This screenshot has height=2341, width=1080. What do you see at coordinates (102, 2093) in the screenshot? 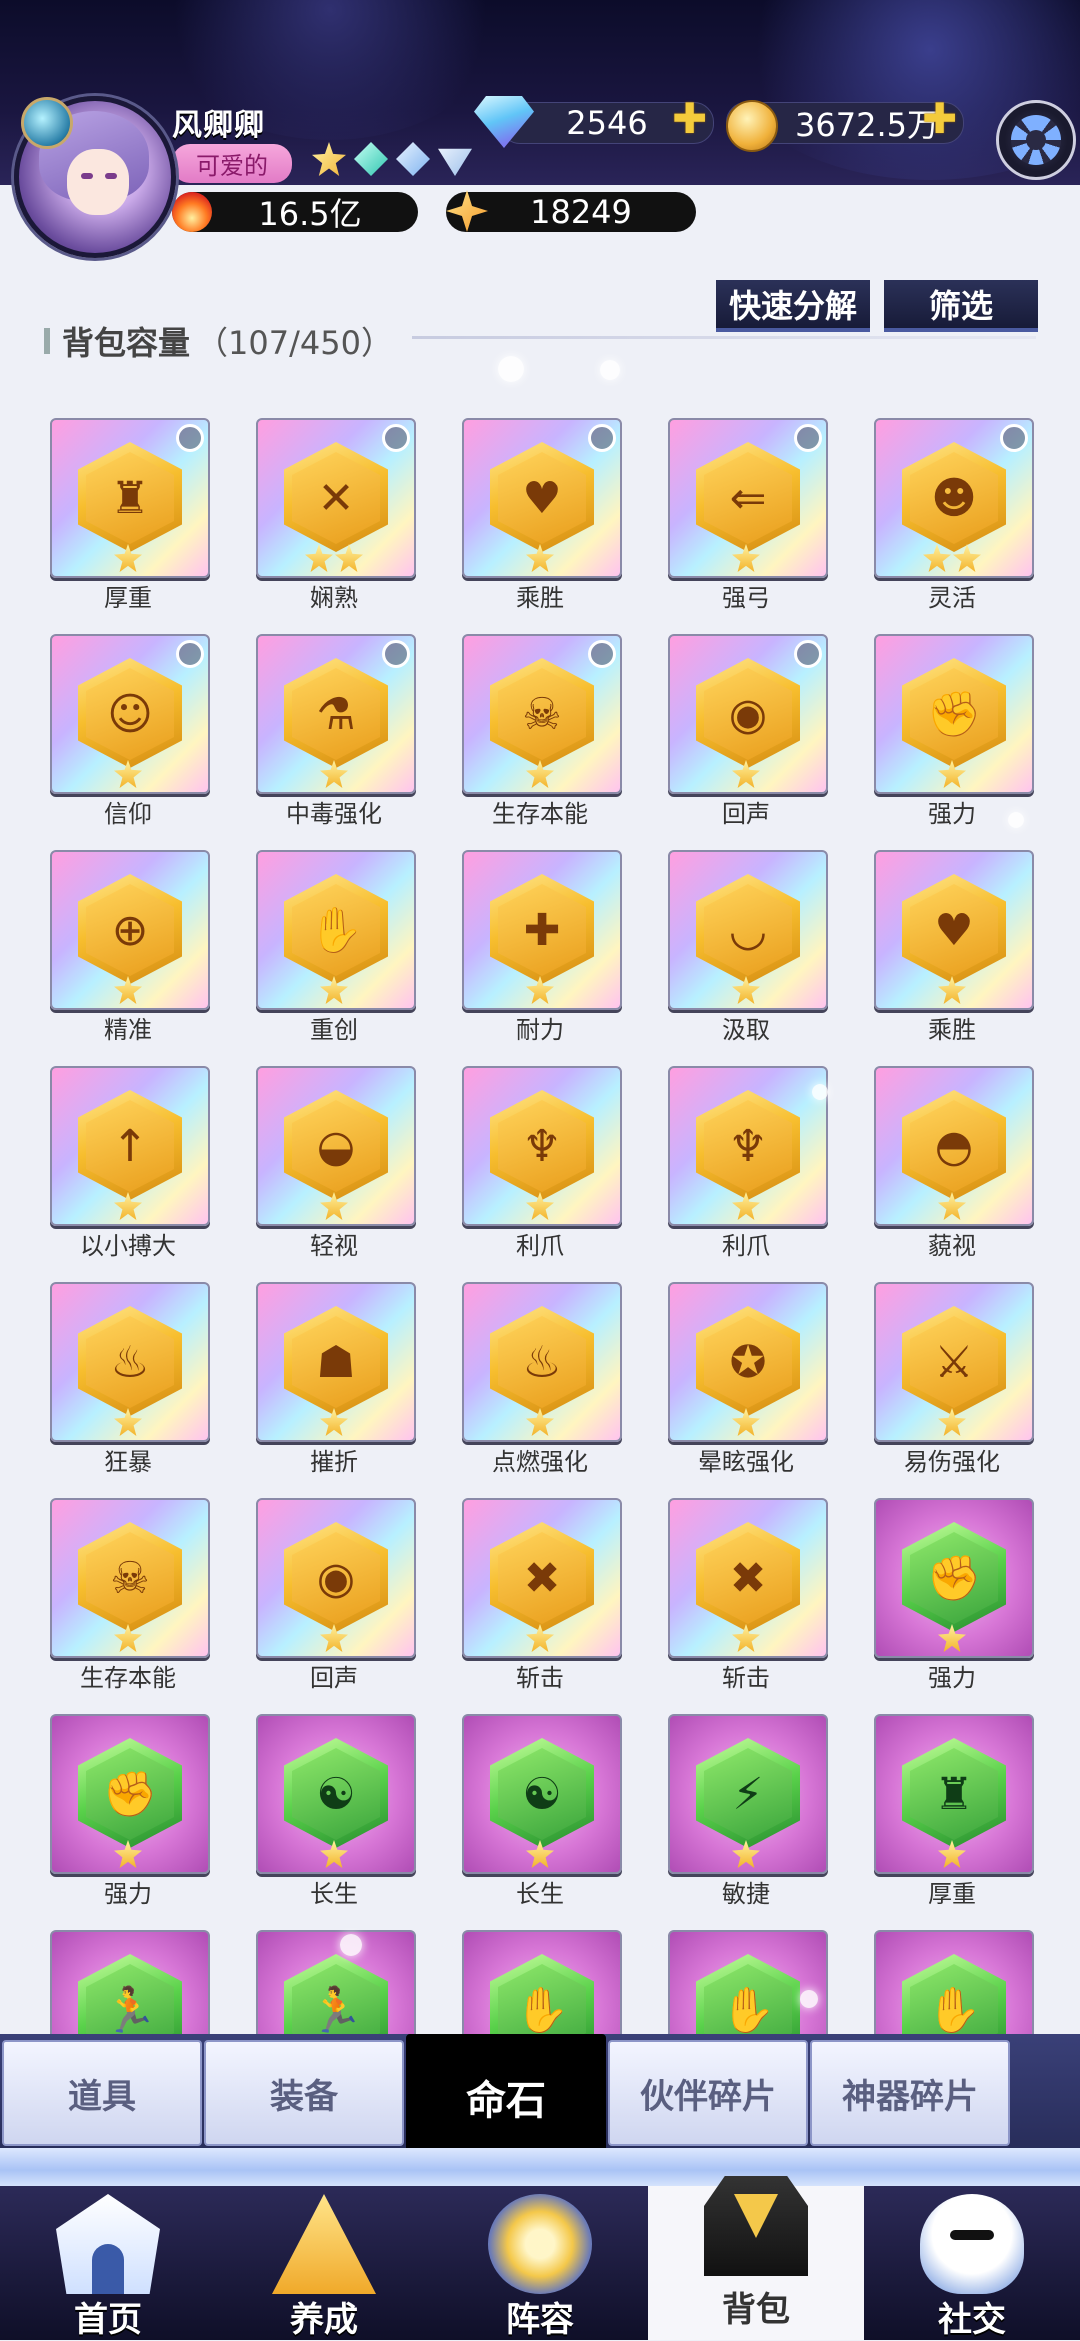
I see `tab-0: 道具` at bounding box center [102, 2093].